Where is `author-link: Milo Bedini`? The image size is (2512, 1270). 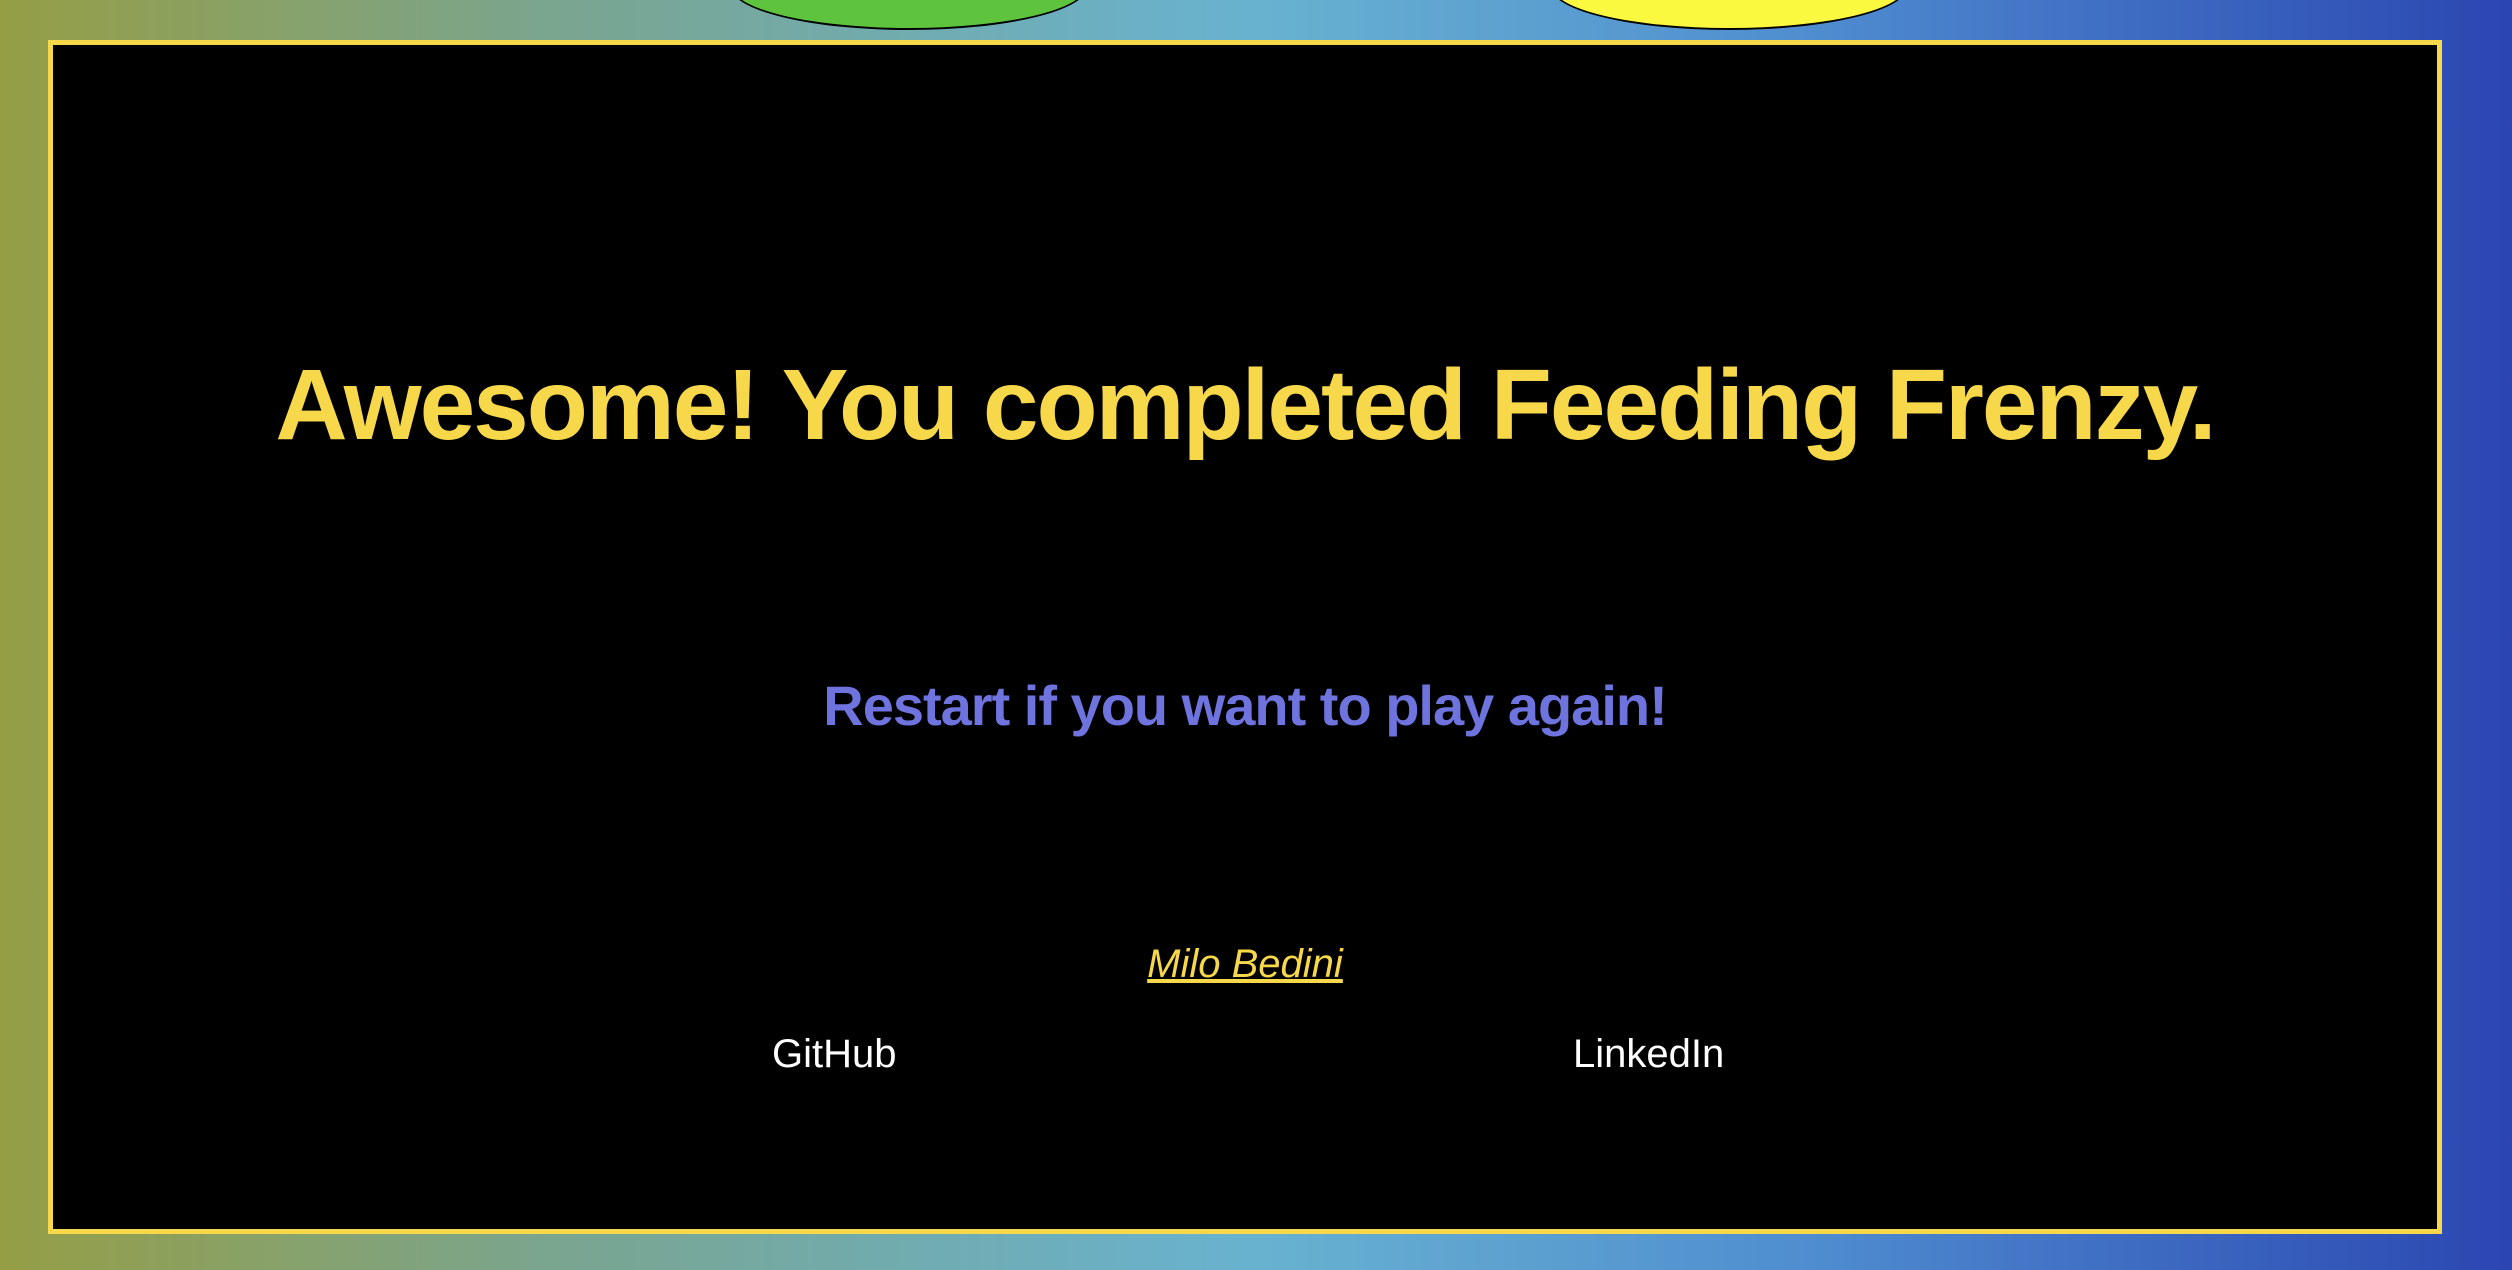 author-link: Milo Bedini is located at coordinates (1245, 964).